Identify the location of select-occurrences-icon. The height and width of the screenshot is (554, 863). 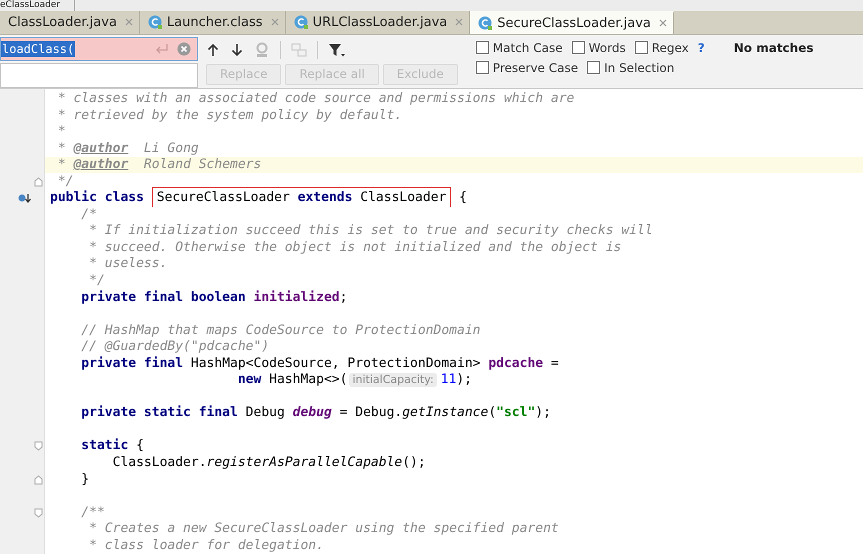
(299, 50).